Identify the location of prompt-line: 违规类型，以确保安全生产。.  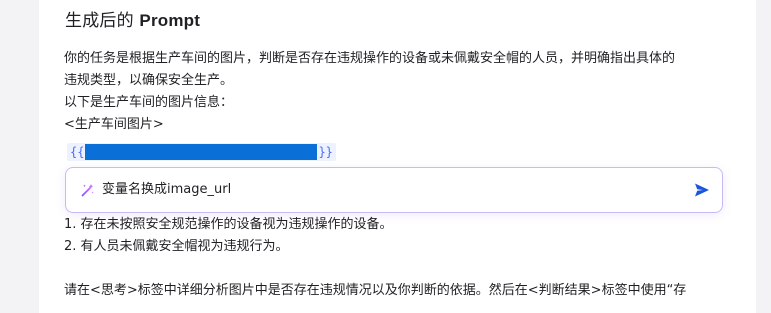
(149, 80).